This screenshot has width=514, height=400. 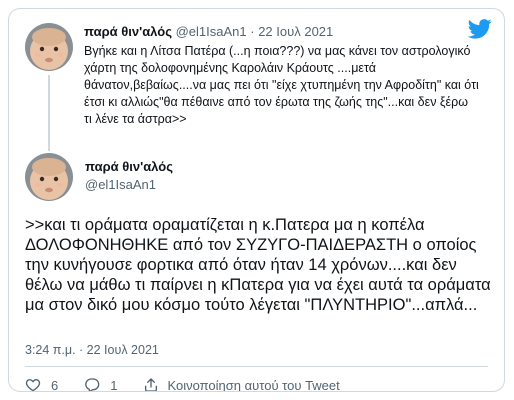 What do you see at coordinates (55, 384) in the screenshot?
I see `like-count: 6` at bounding box center [55, 384].